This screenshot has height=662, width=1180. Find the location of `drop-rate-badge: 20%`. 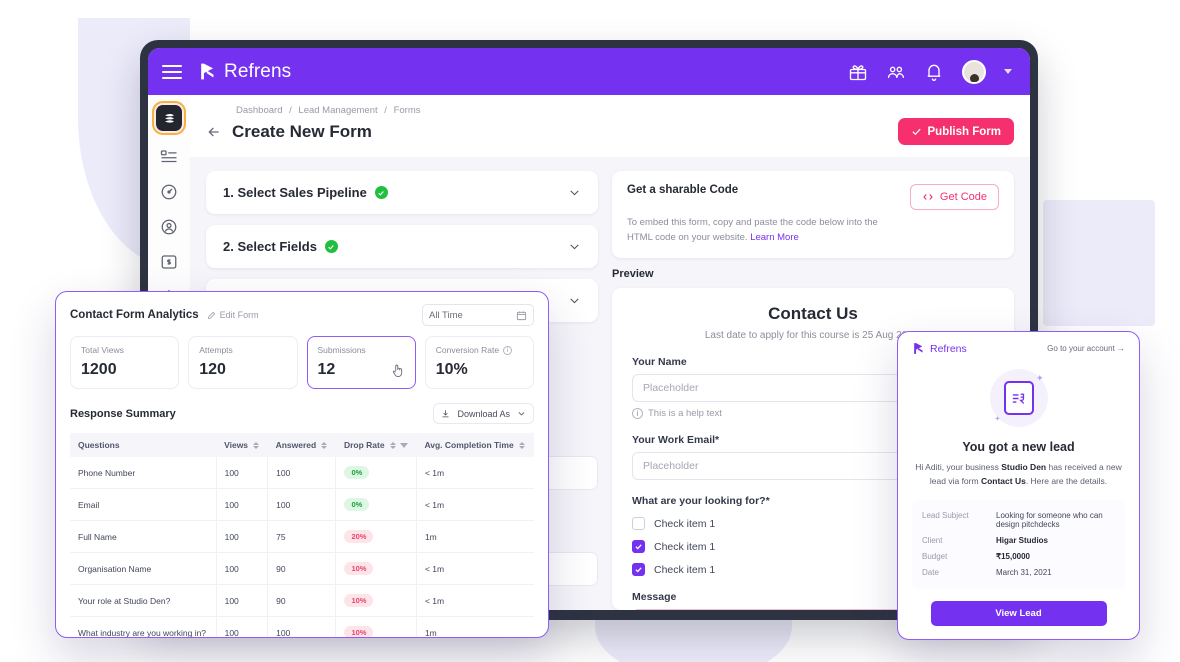

drop-rate-badge: 20% is located at coordinates (359, 536).